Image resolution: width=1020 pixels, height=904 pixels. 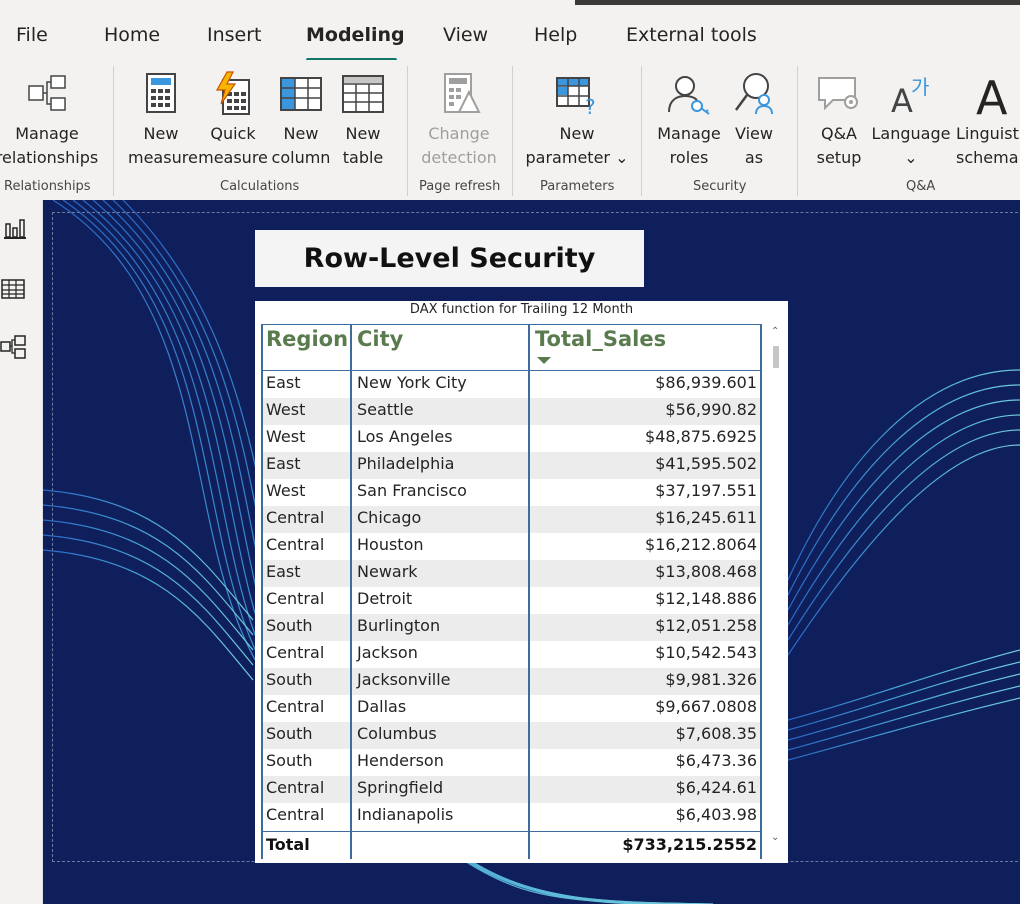 I want to click on cell-city: Henderson, so click(x=400, y=760).